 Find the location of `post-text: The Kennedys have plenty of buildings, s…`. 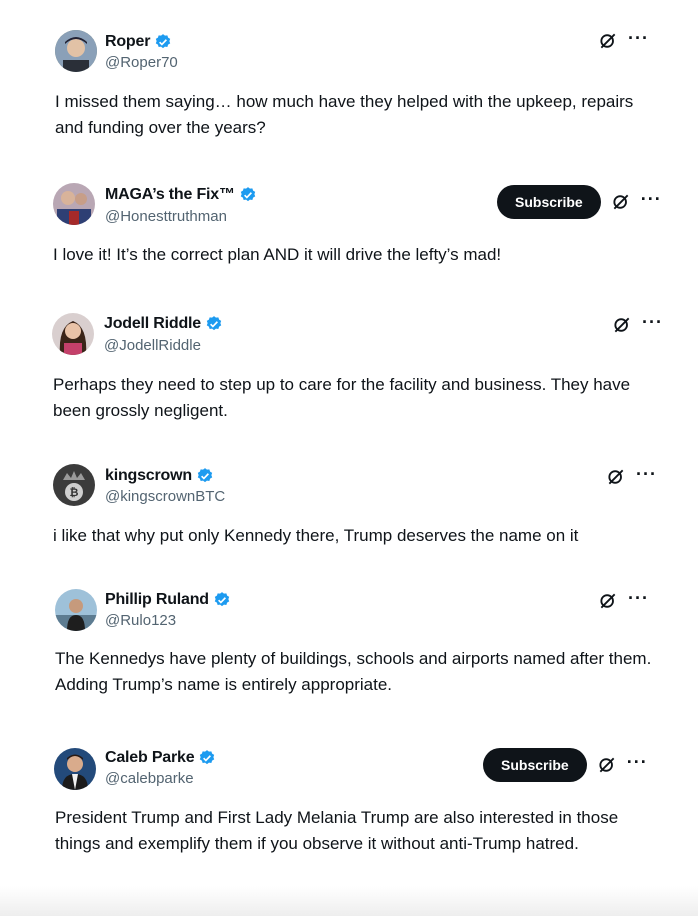

post-text: The Kennedys have plenty of buildings, s… is located at coordinates (353, 671).